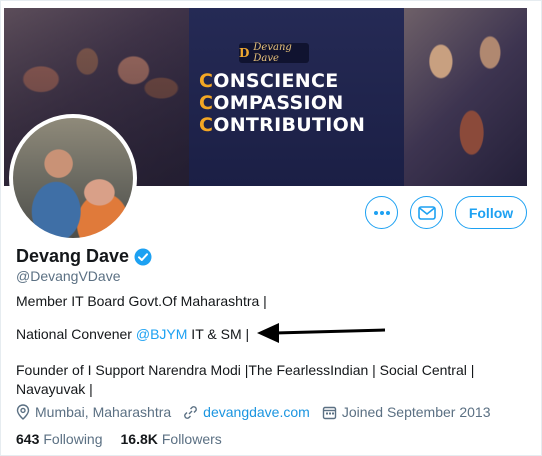 The image size is (542, 456). What do you see at coordinates (282, 125) in the screenshot?
I see `tagline-line: CONTRIBUTION` at bounding box center [282, 125].